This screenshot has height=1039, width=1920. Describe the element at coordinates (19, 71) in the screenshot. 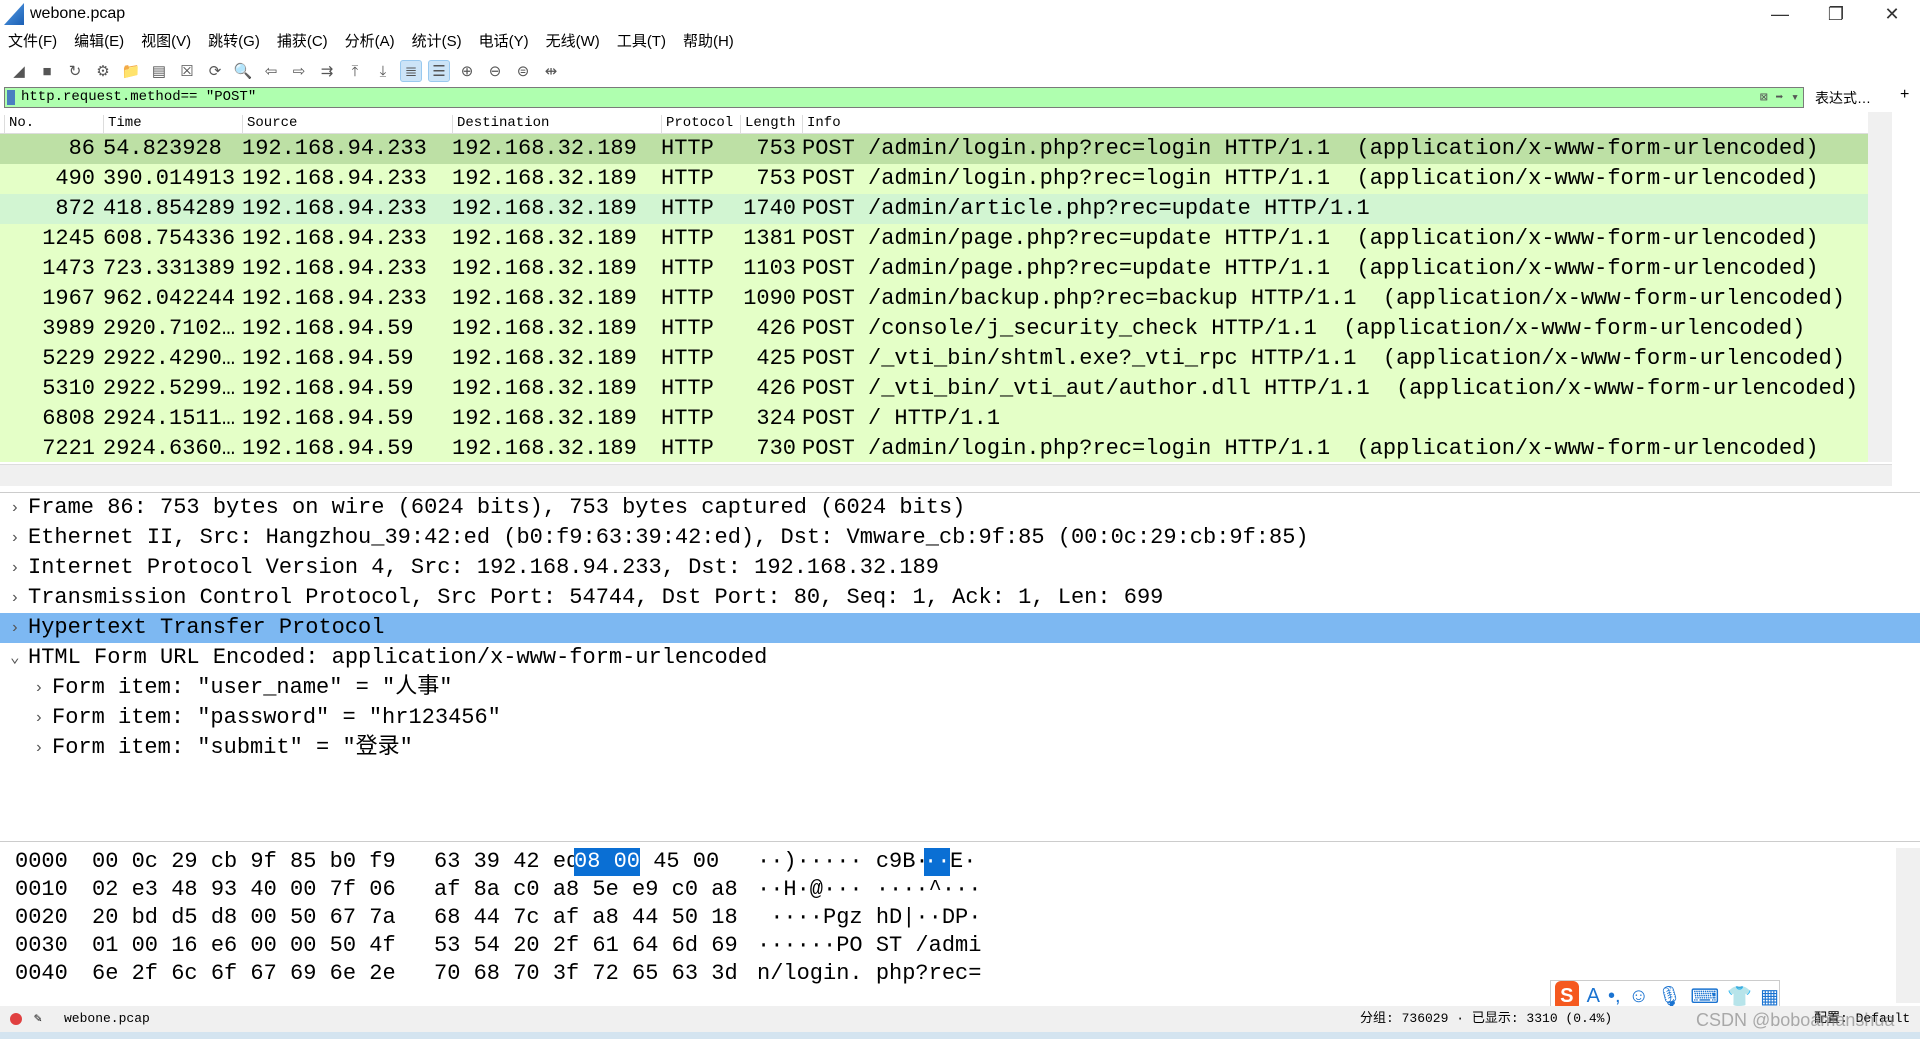

I see `start-capture-icon: ◢` at that location.